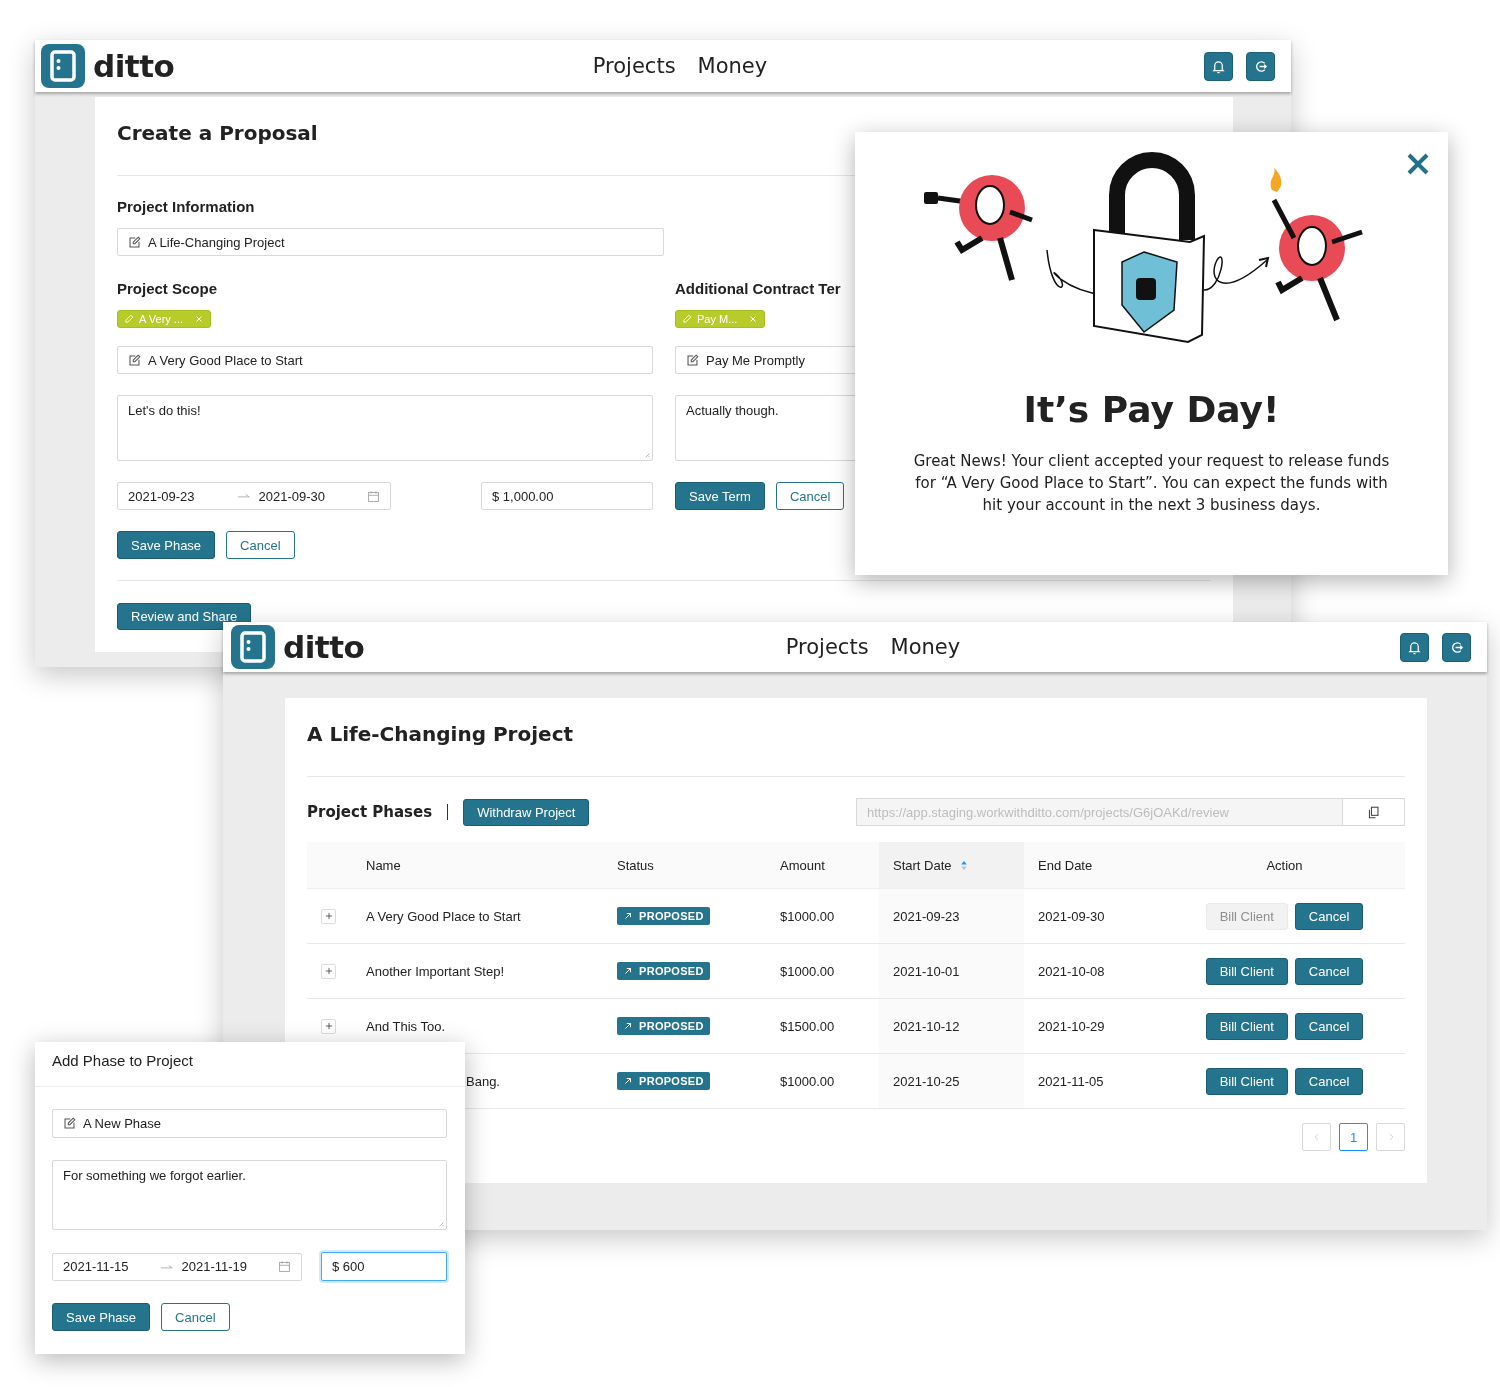  I want to click on copy-icon, so click(1373, 812).